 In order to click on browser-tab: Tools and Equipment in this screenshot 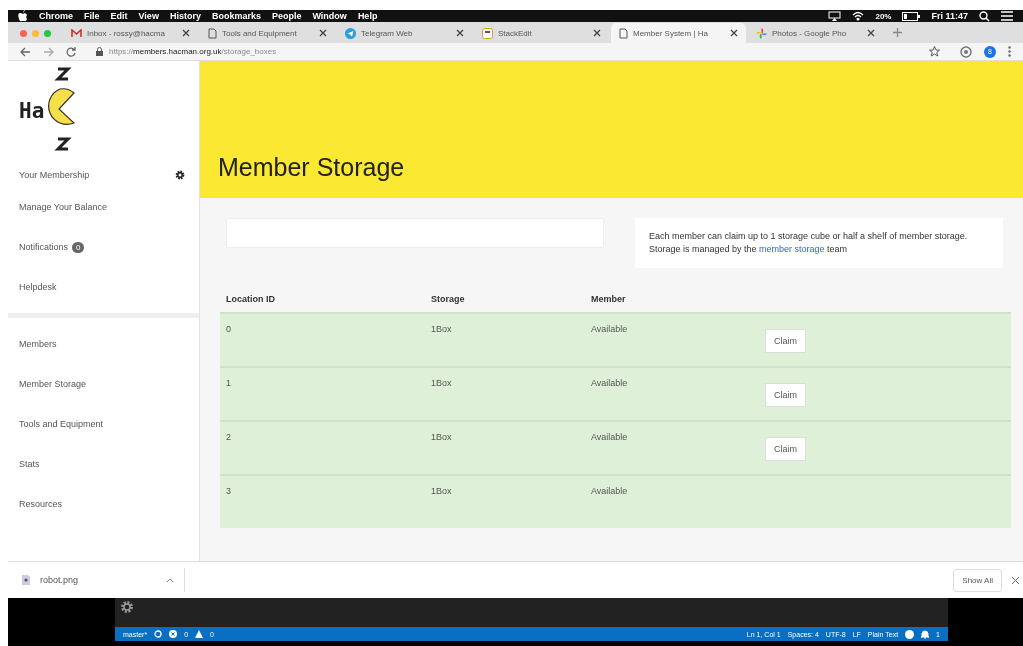, I will do `click(267, 33)`.